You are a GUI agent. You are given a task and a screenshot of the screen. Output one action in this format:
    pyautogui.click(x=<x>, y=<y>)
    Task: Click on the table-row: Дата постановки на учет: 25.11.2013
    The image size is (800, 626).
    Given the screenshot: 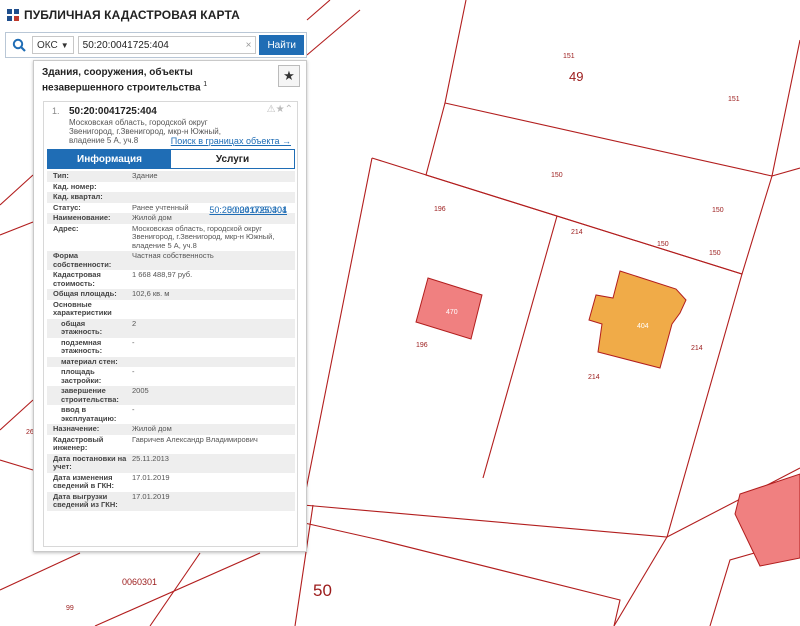 What is the action you would take?
    pyautogui.click(x=171, y=463)
    